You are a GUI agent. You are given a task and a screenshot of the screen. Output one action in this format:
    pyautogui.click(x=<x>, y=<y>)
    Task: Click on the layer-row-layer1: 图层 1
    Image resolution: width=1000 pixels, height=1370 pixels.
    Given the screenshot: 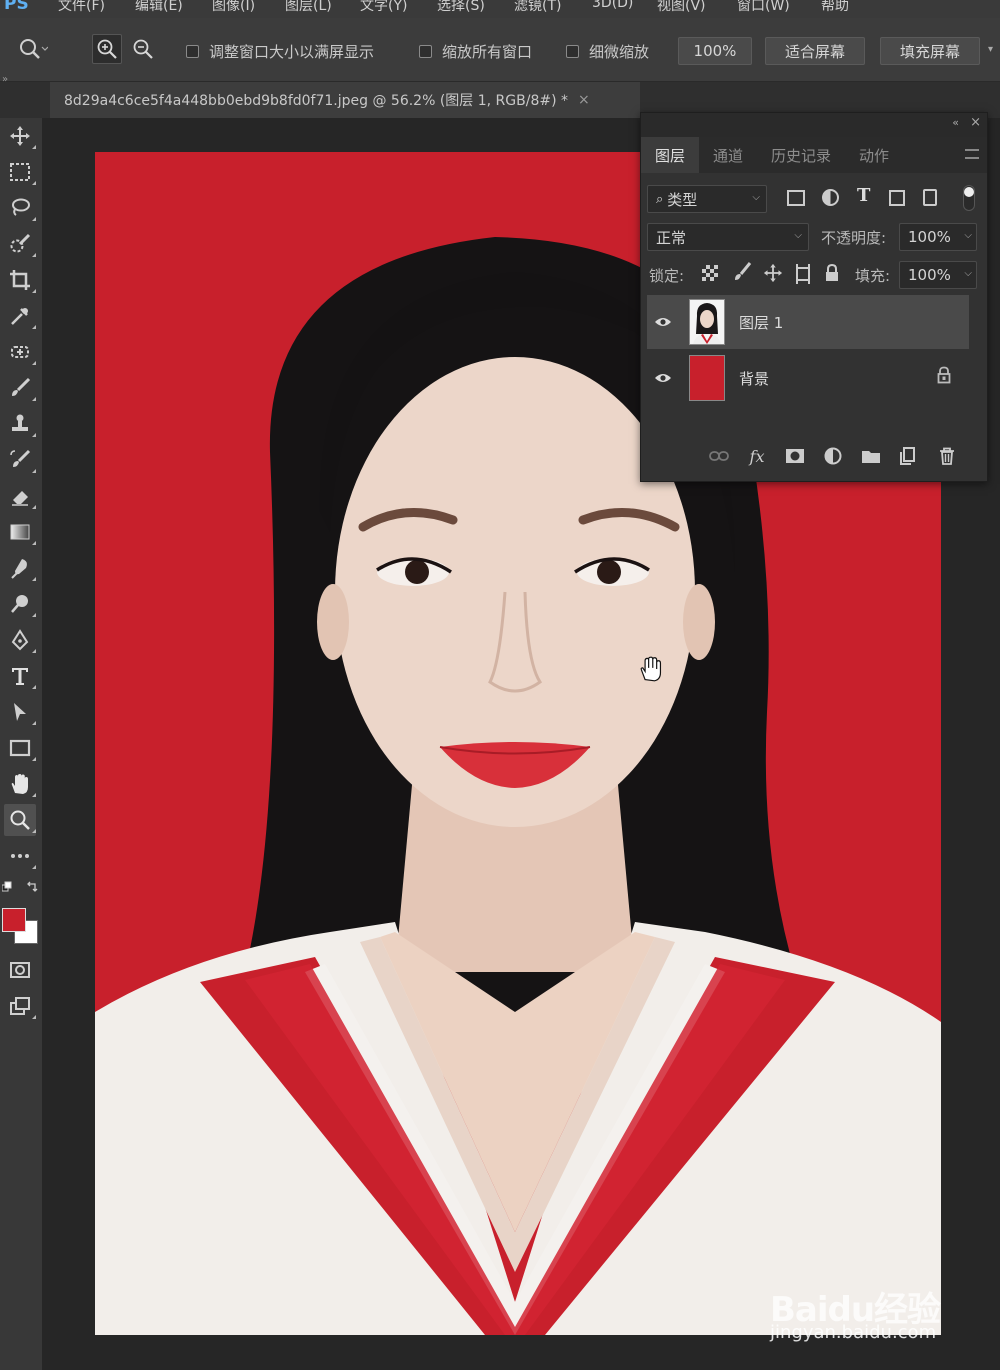 What is the action you would take?
    pyautogui.click(x=808, y=322)
    